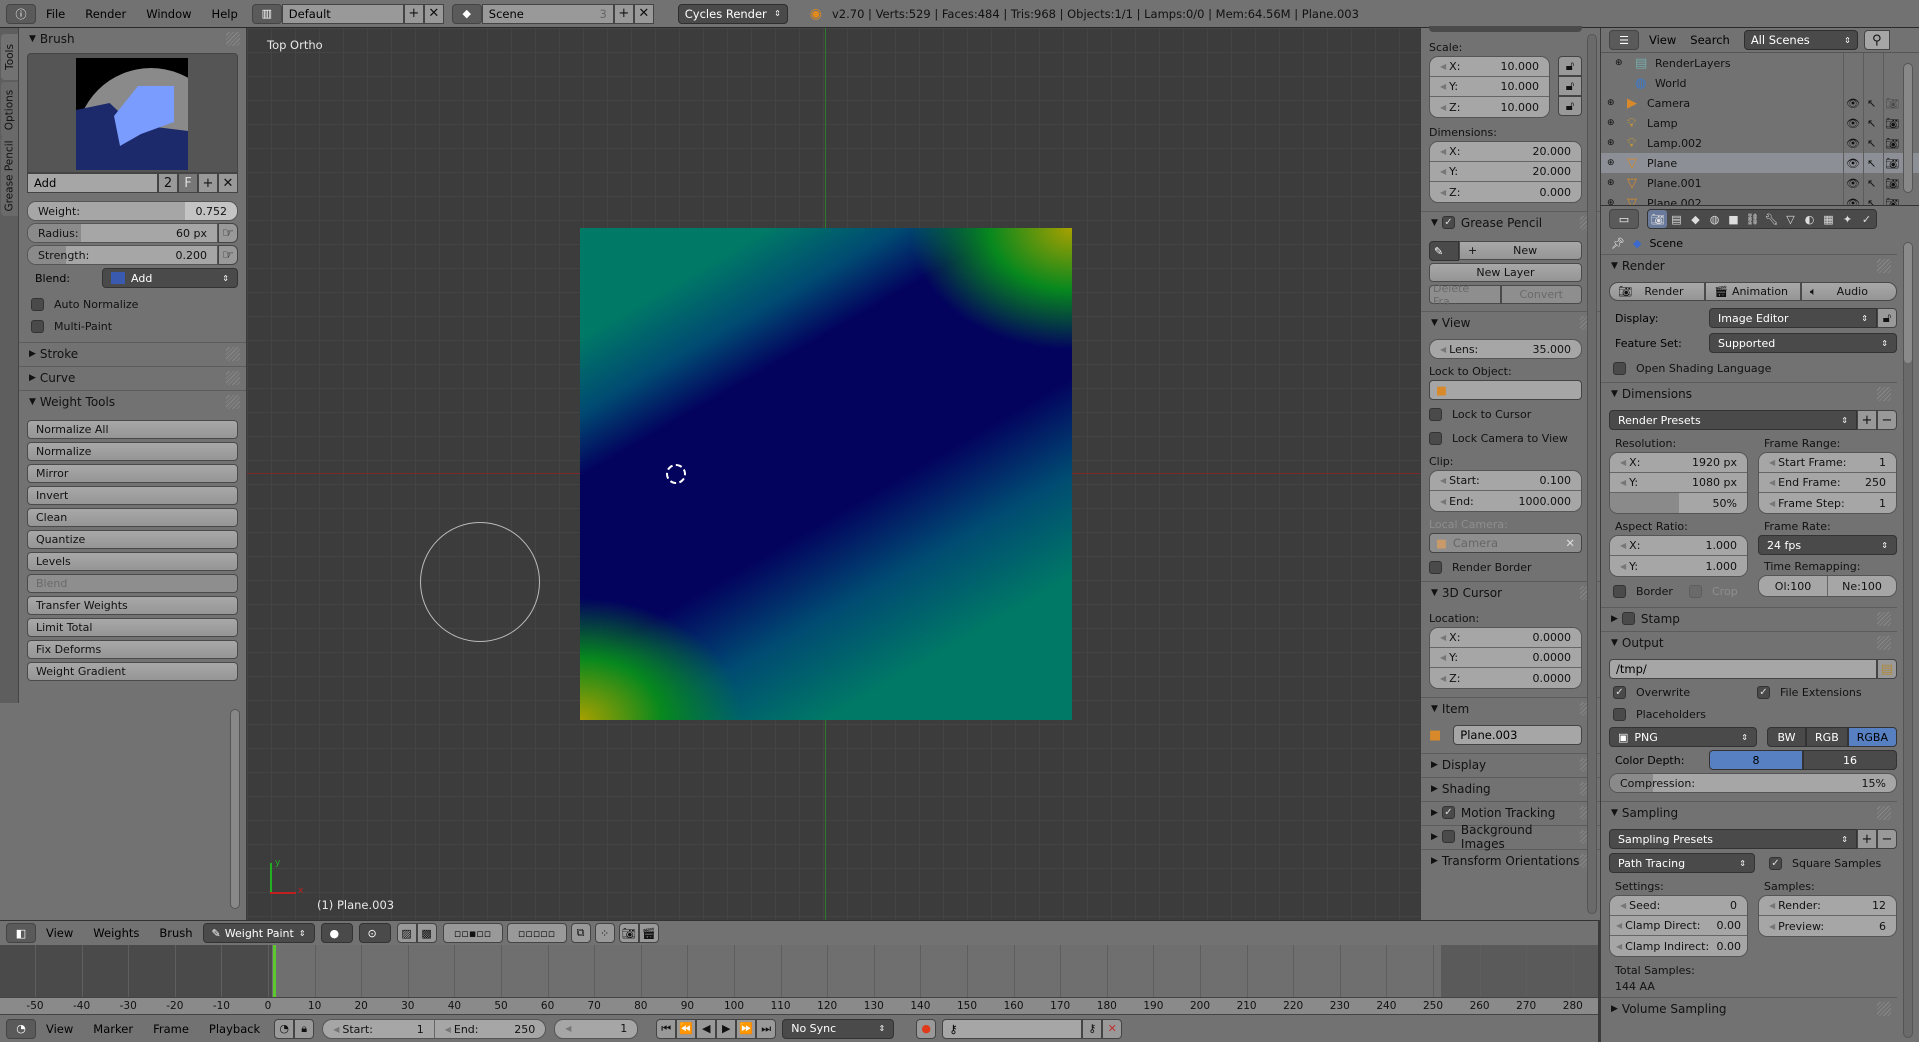 The width and height of the screenshot is (1919, 1042). Describe the element at coordinates (1678, 483) in the screenshot. I see `resolution-y-field: ◀ Y: 1080 px` at that location.